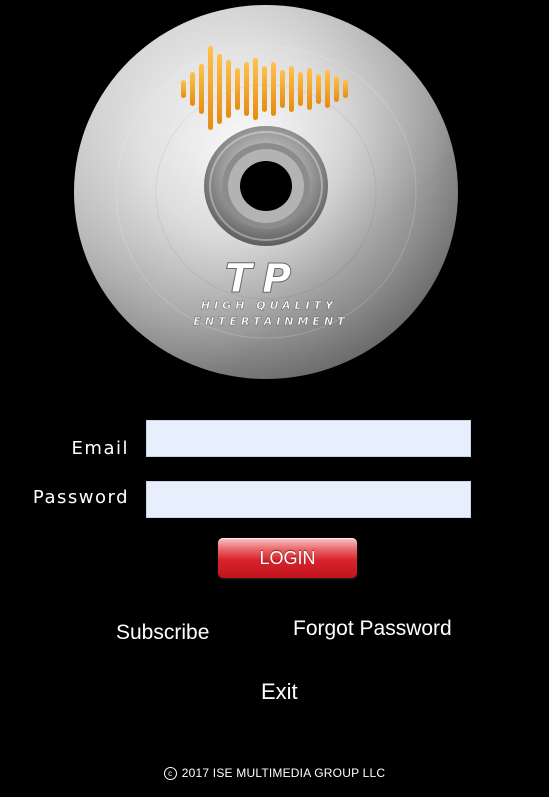 This screenshot has height=797, width=549. What do you see at coordinates (372, 629) in the screenshot?
I see `forgot-password-link: Forgot Password` at bounding box center [372, 629].